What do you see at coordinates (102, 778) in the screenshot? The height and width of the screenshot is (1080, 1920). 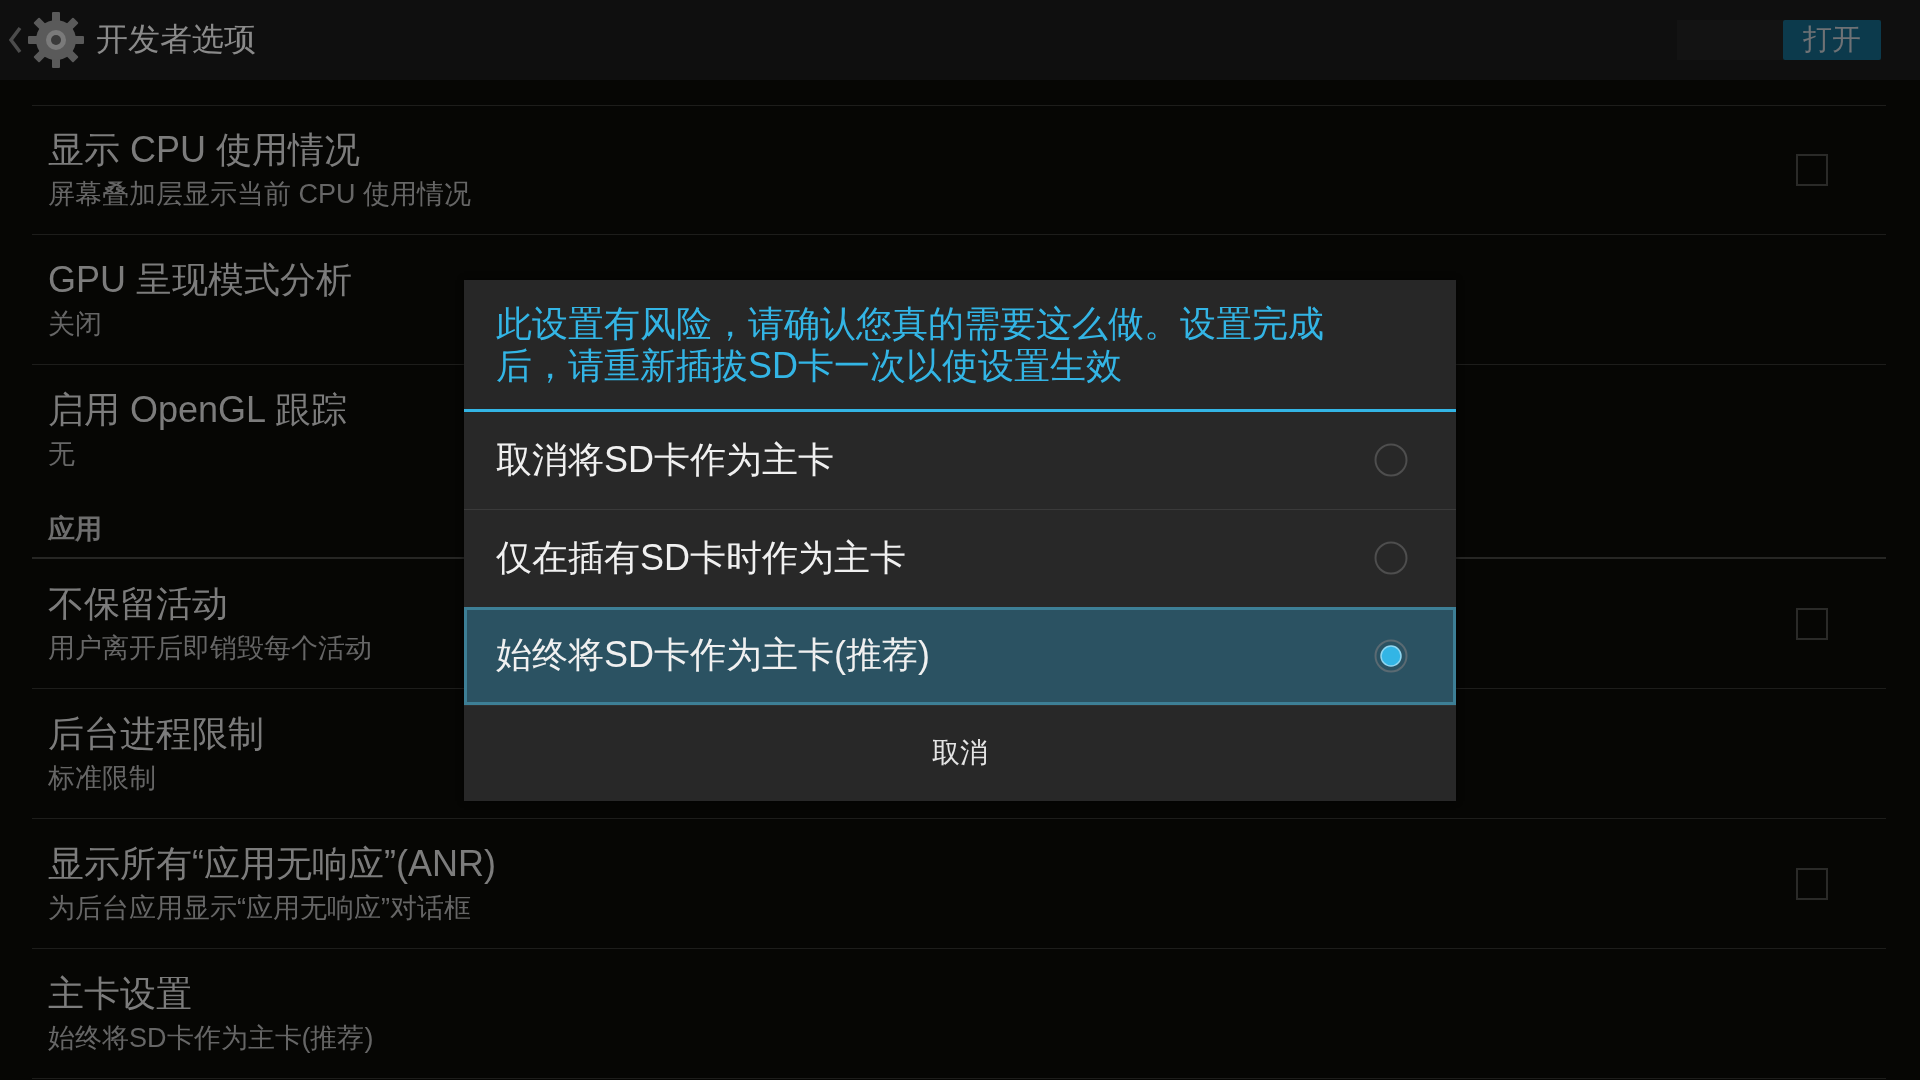 I see `setting-summary: 标准限制` at bounding box center [102, 778].